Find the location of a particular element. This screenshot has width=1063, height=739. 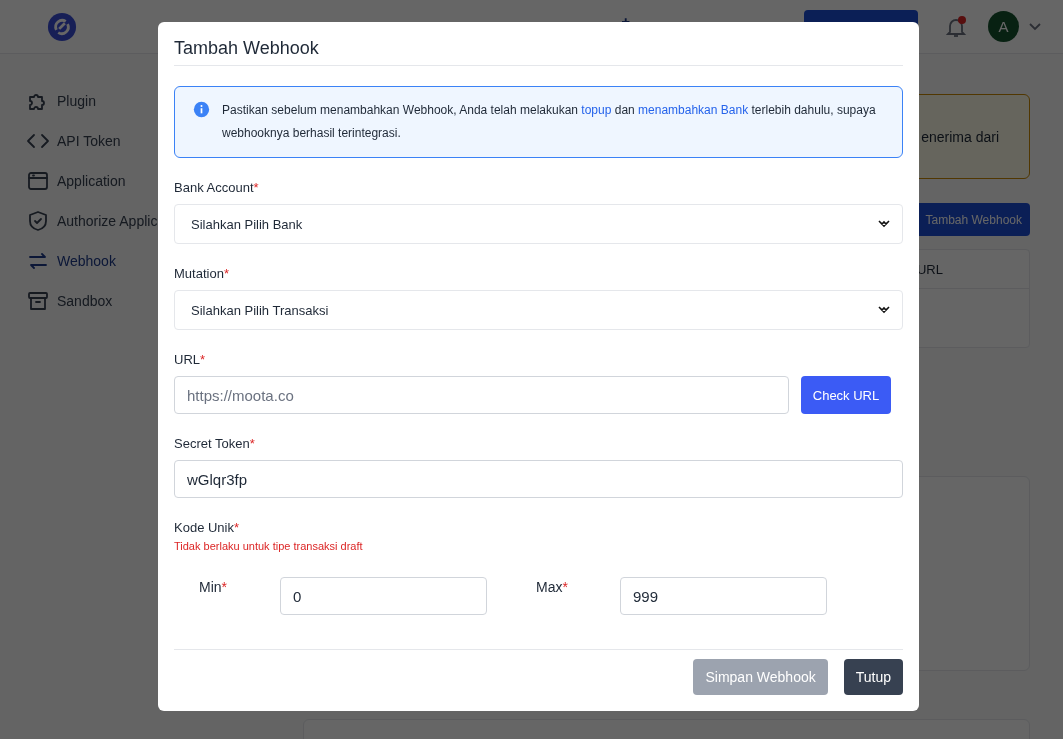

caret-icon is located at coordinates (1035, 26).